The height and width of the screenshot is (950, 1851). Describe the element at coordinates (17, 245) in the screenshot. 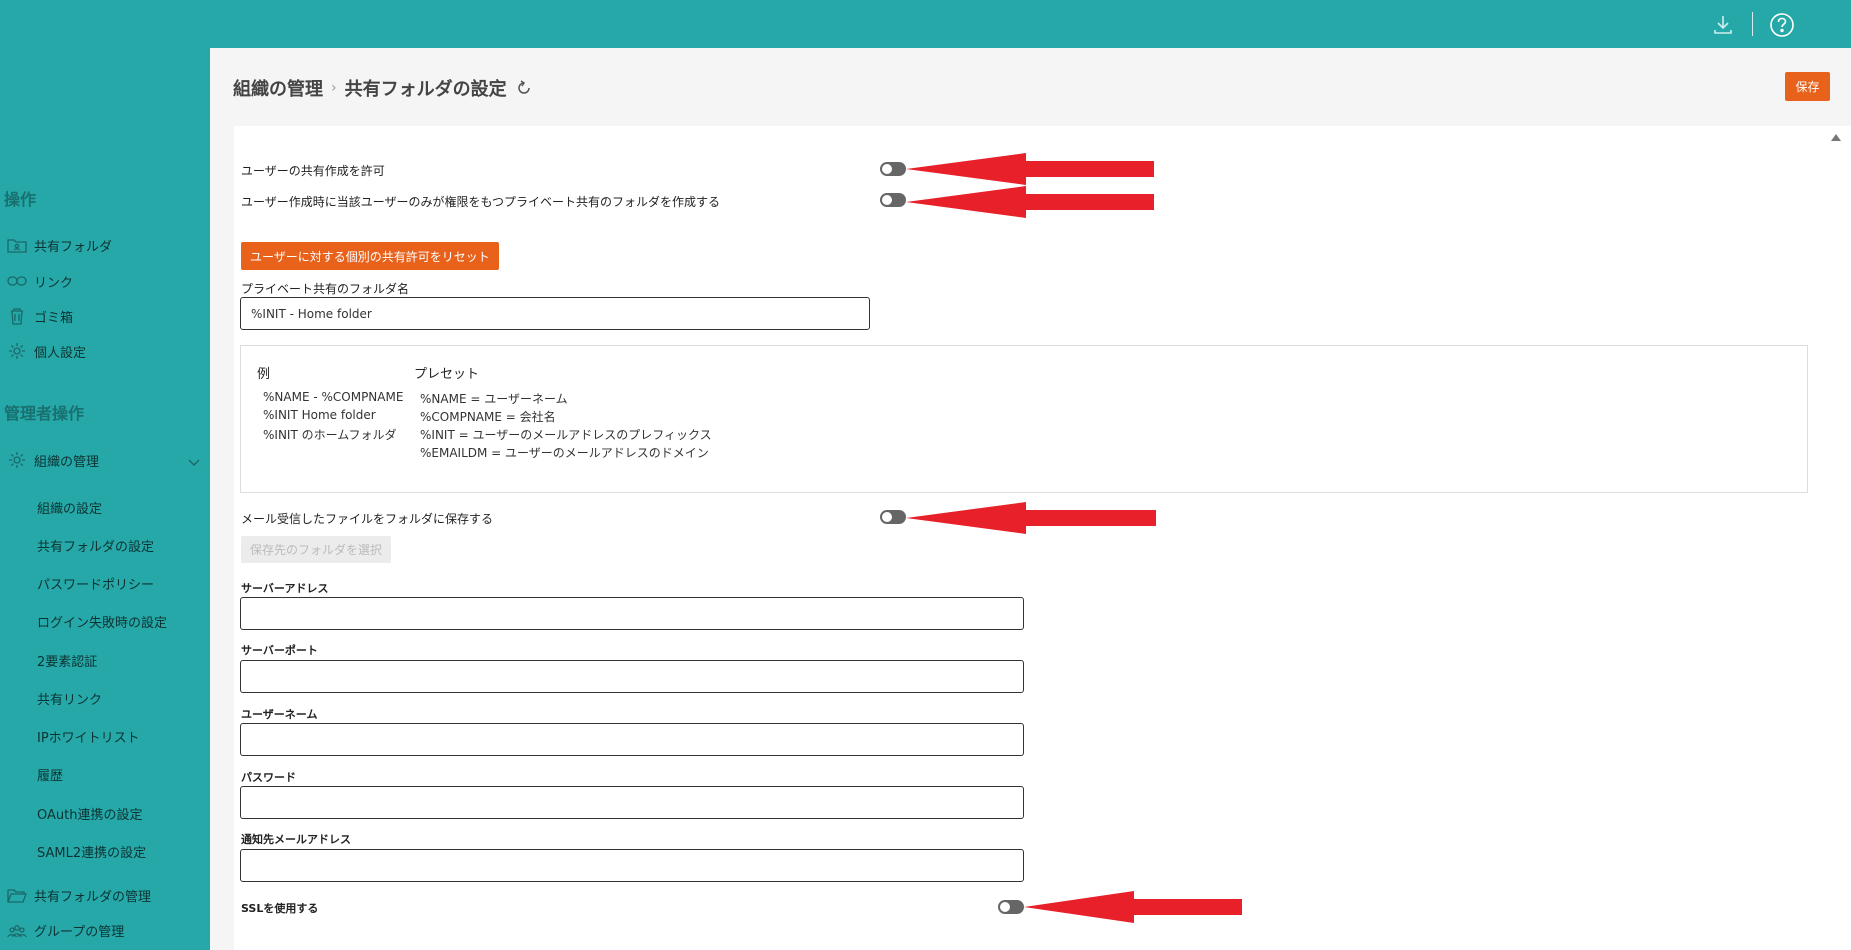

I see `shared-folder-icon` at that location.